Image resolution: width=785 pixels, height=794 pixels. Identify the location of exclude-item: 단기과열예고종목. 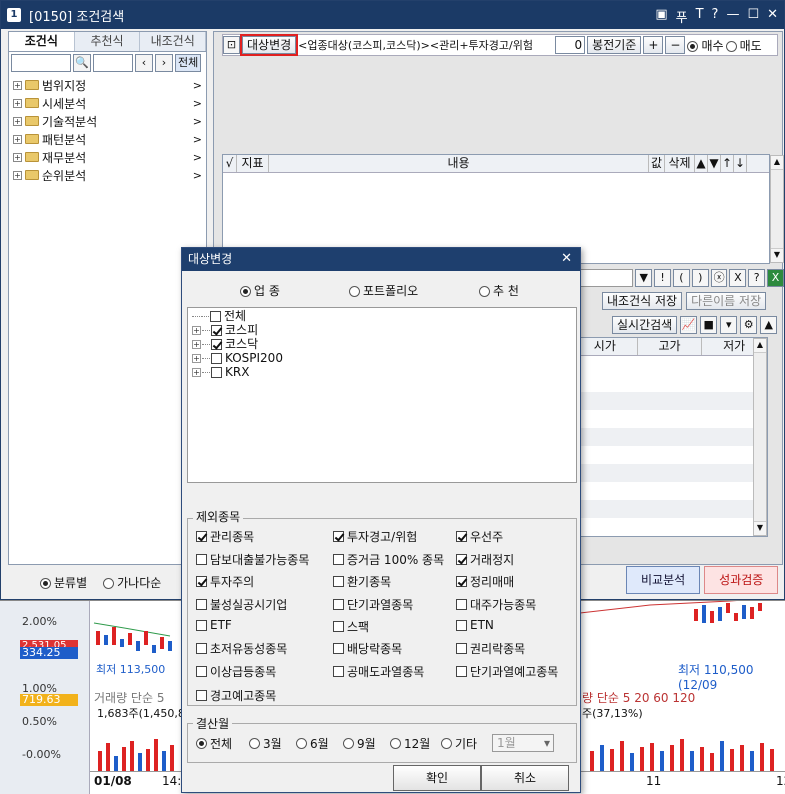
(507, 671).